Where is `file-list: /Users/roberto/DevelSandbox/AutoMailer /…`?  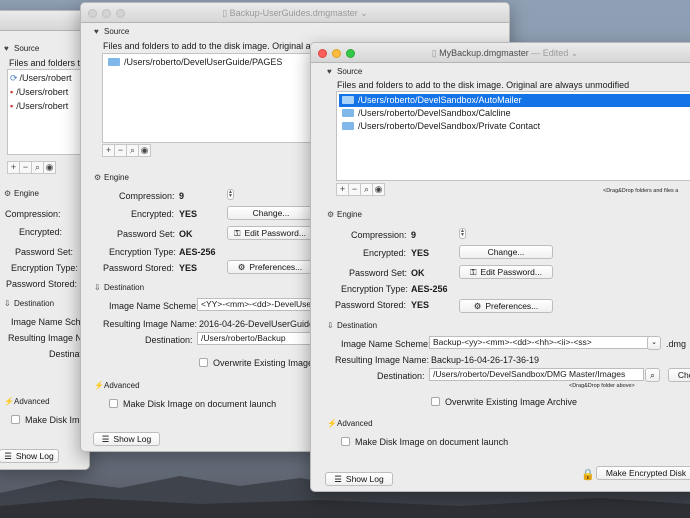
file-list: /Users/roberto/DevelSandbox/AutoMailer /… is located at coordinates (513, 136).